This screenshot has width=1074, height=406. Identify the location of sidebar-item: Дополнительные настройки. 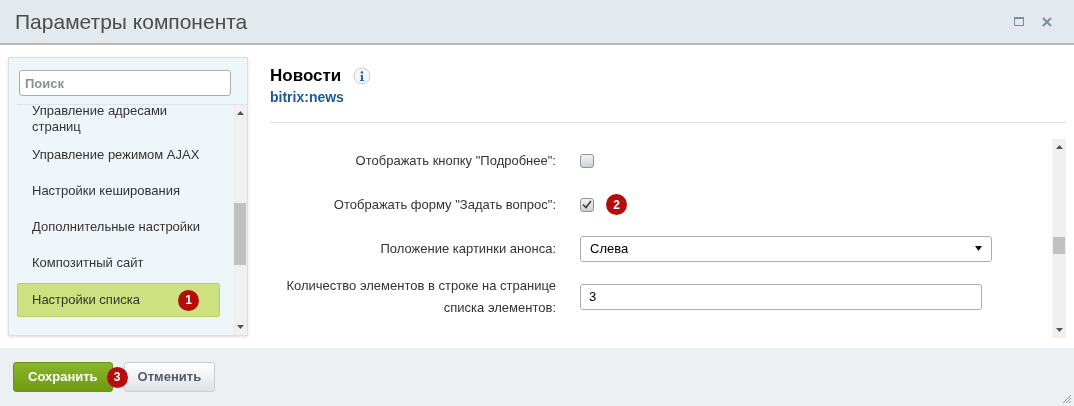
(118, 227).